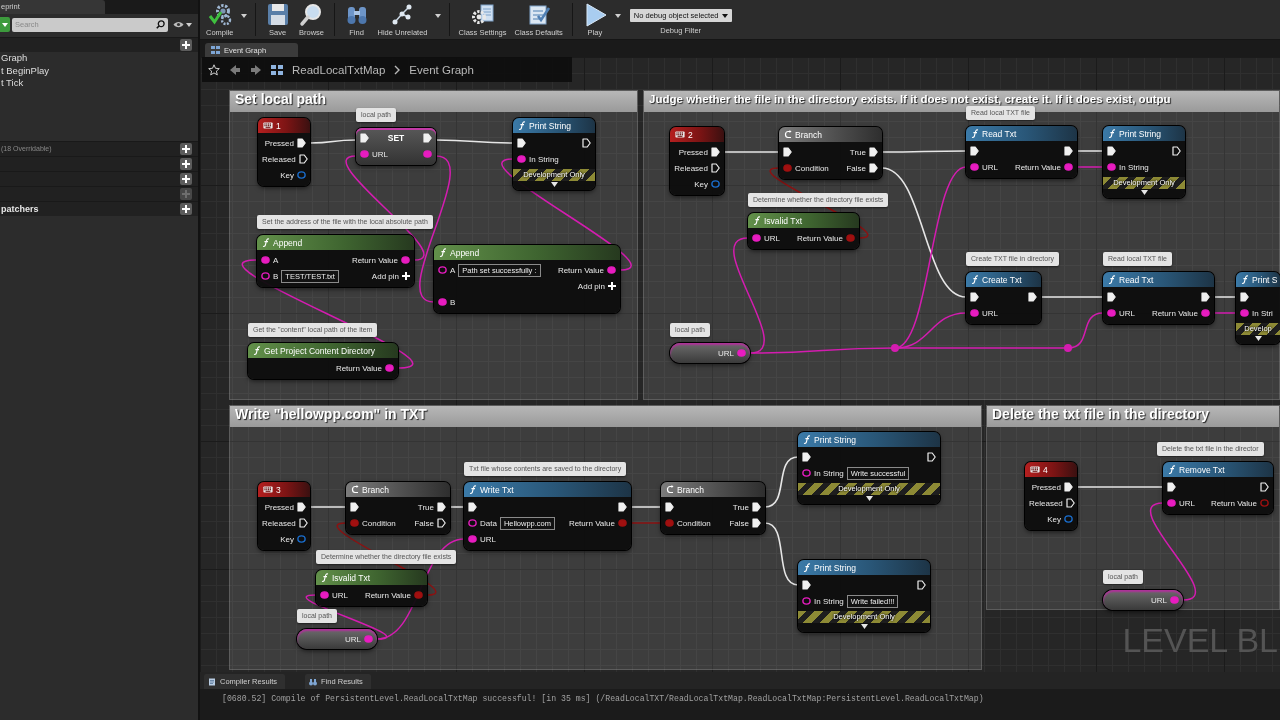 The height and width of the screenshot is (720, 1280). What do you see at coordinates (284, 516) in the screenshot?
I see `blueprint-node: 3 Pressed Released Key` at bounding box center [284, 516].